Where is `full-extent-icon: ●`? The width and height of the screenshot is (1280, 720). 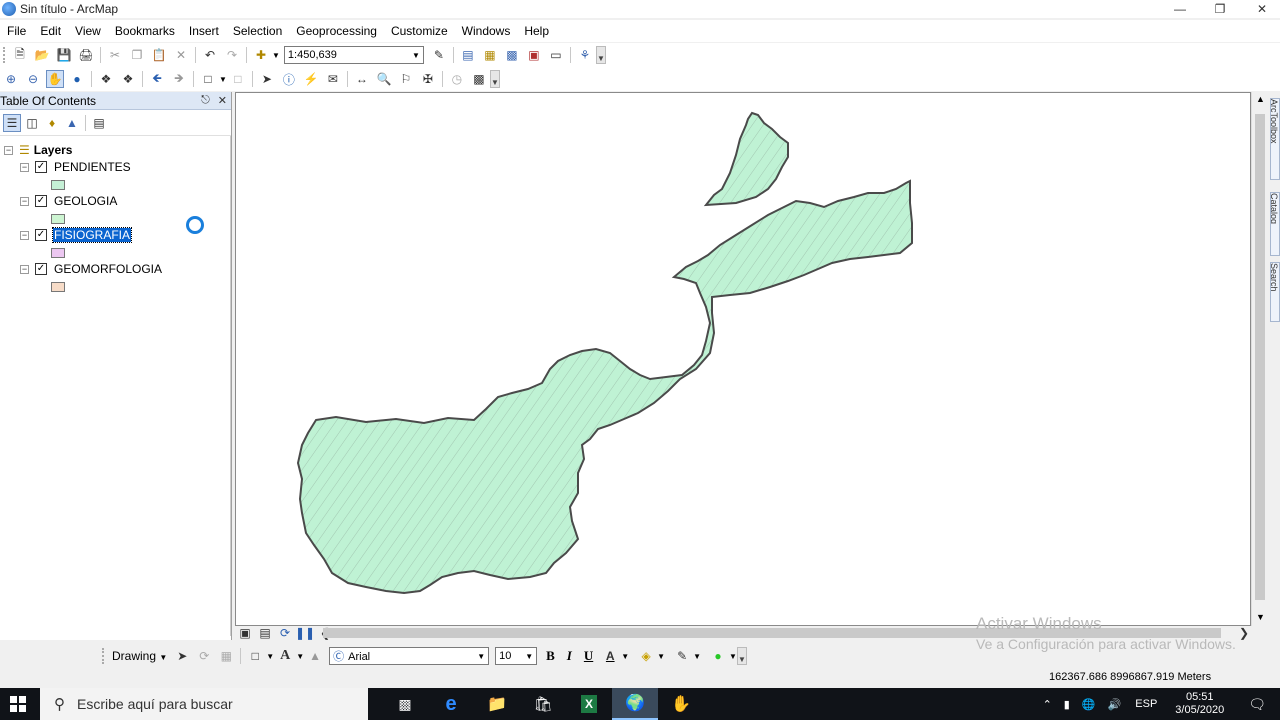
full-extent-icon: ● is located at coordinates (77, 79).